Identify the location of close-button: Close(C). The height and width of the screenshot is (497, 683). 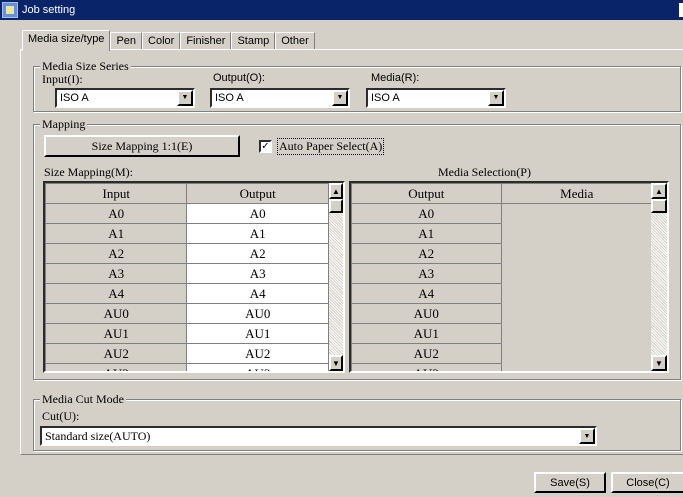
(647, 482).